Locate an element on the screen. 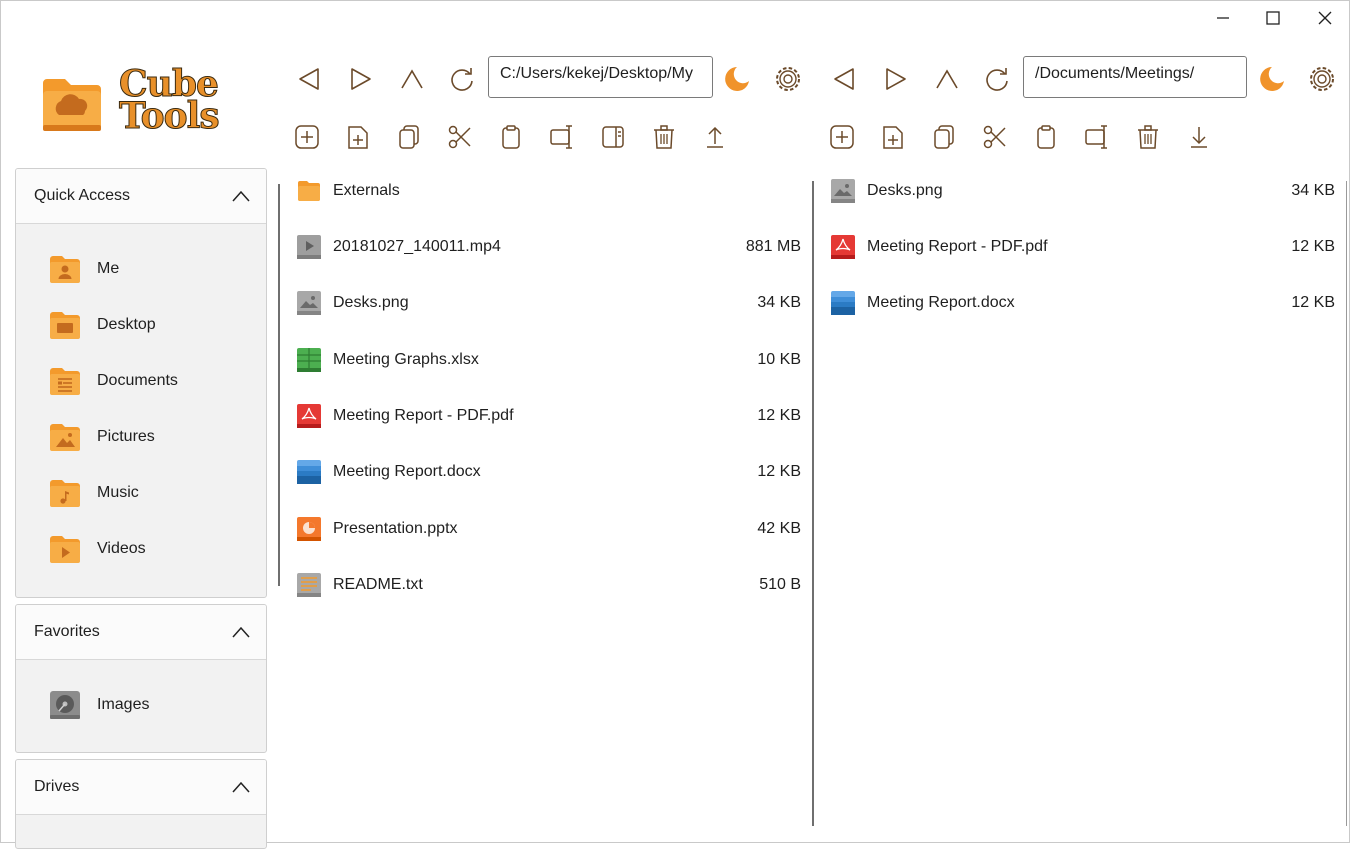  right-delete-button is located at coordinates (1148, 137).